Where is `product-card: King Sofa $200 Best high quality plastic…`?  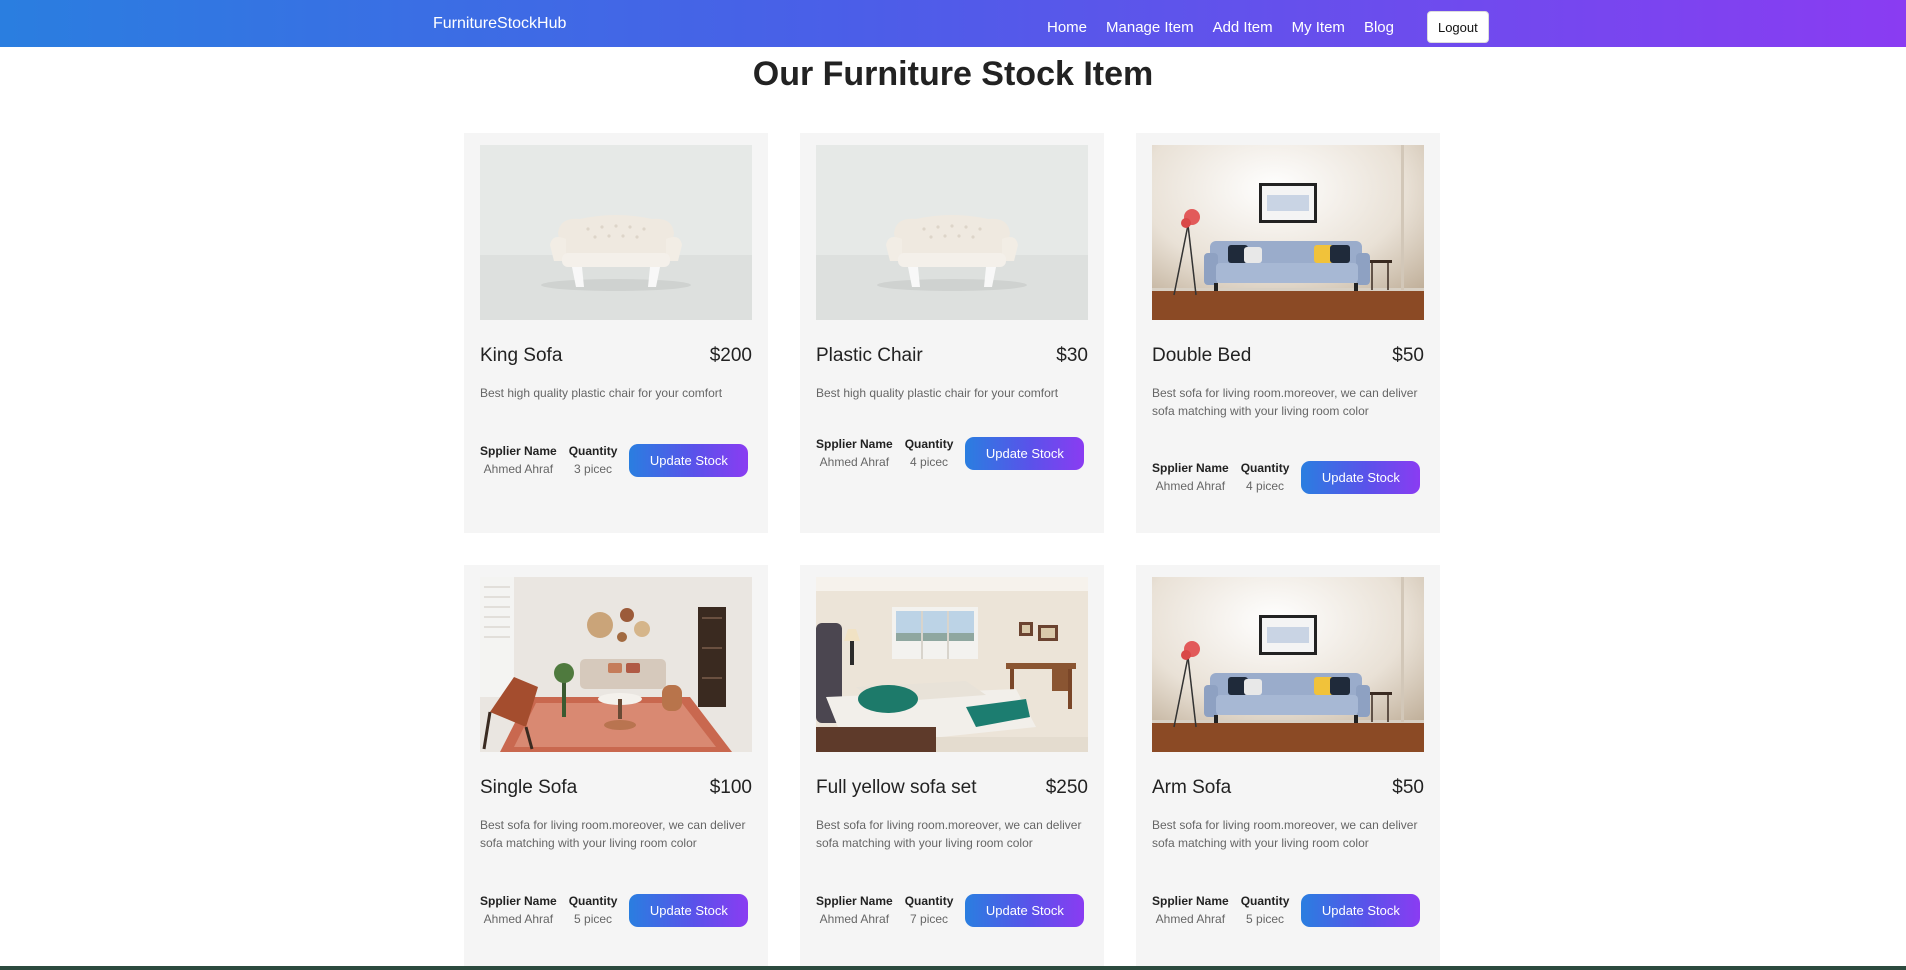 product-card: King Sofa $200 Best high quality plastic… is located at coordinates (616, 333).